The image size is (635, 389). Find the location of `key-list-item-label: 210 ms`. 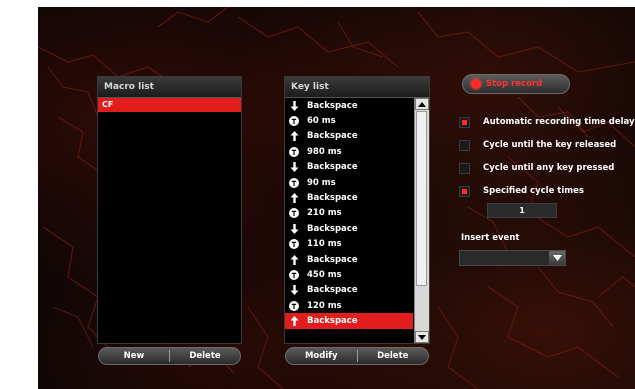

key-list-item-label: 210 ms is located at coordinates (324, 213).